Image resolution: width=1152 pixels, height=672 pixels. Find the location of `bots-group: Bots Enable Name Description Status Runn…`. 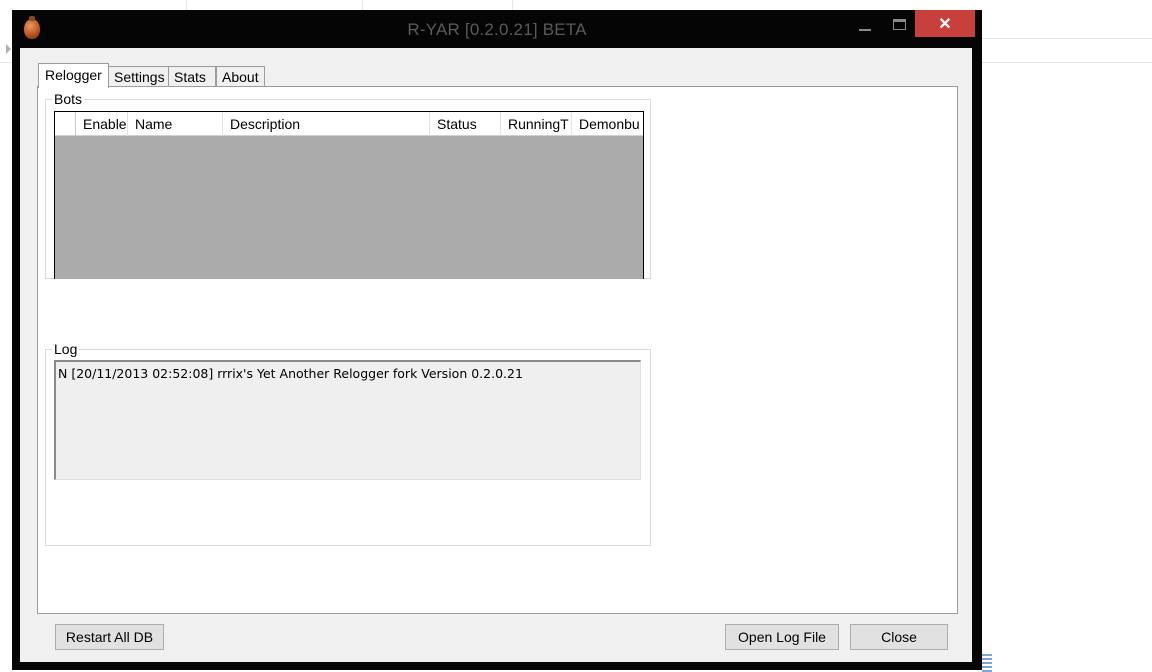

bots-group: Bots Enable Name Description Status Runn… is located at coordinates (348, 185).